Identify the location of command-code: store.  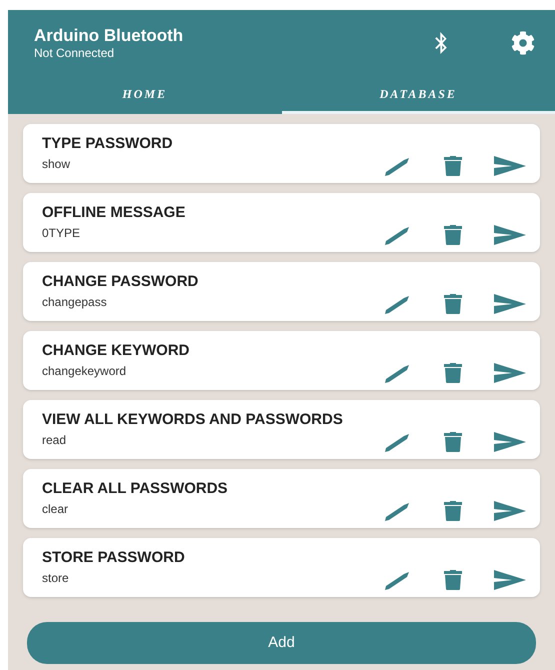
(56, 578).